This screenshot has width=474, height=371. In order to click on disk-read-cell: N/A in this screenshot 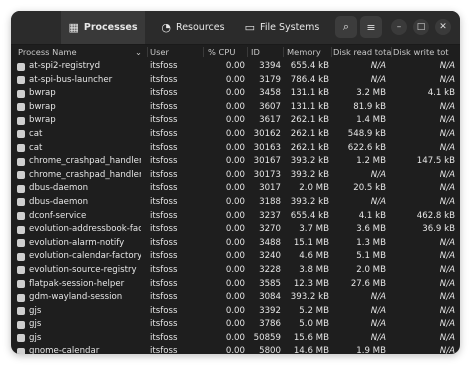, I will do `click(378, 79)`.